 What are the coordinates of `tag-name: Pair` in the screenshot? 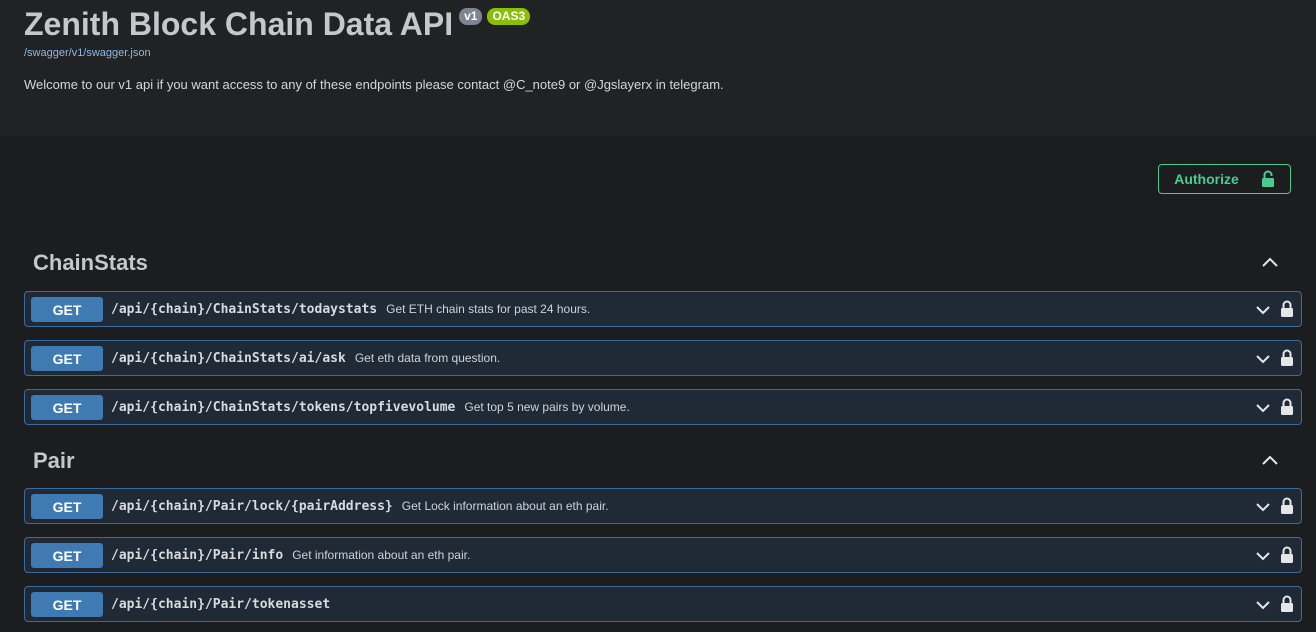 It's located at (54, 460).